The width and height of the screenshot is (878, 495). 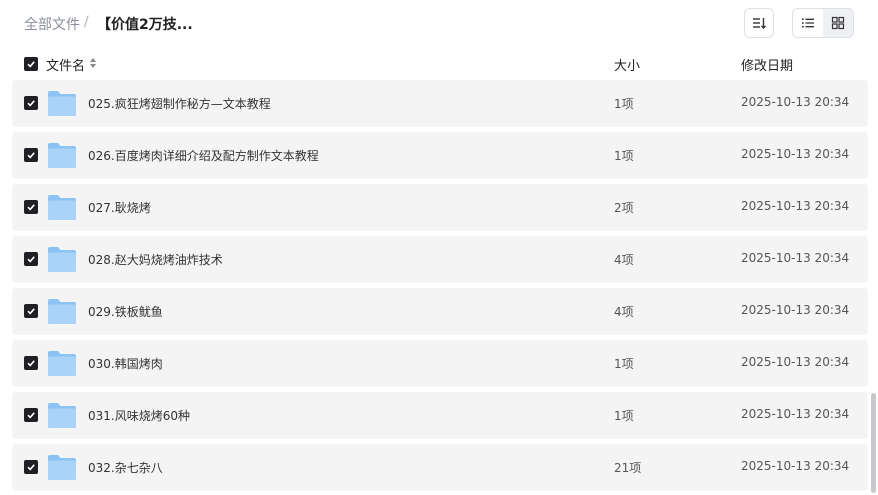 I want to click on file-name: 032.杂七杂八, so click(x=125, y=467).